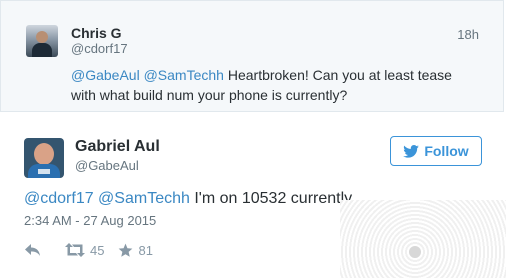 The height and width of the screenshot is (278, 506). What do you see at coordinates (75, 250) in the screenshot?
I see `retweet-icon` at bounding box center [75, 250].